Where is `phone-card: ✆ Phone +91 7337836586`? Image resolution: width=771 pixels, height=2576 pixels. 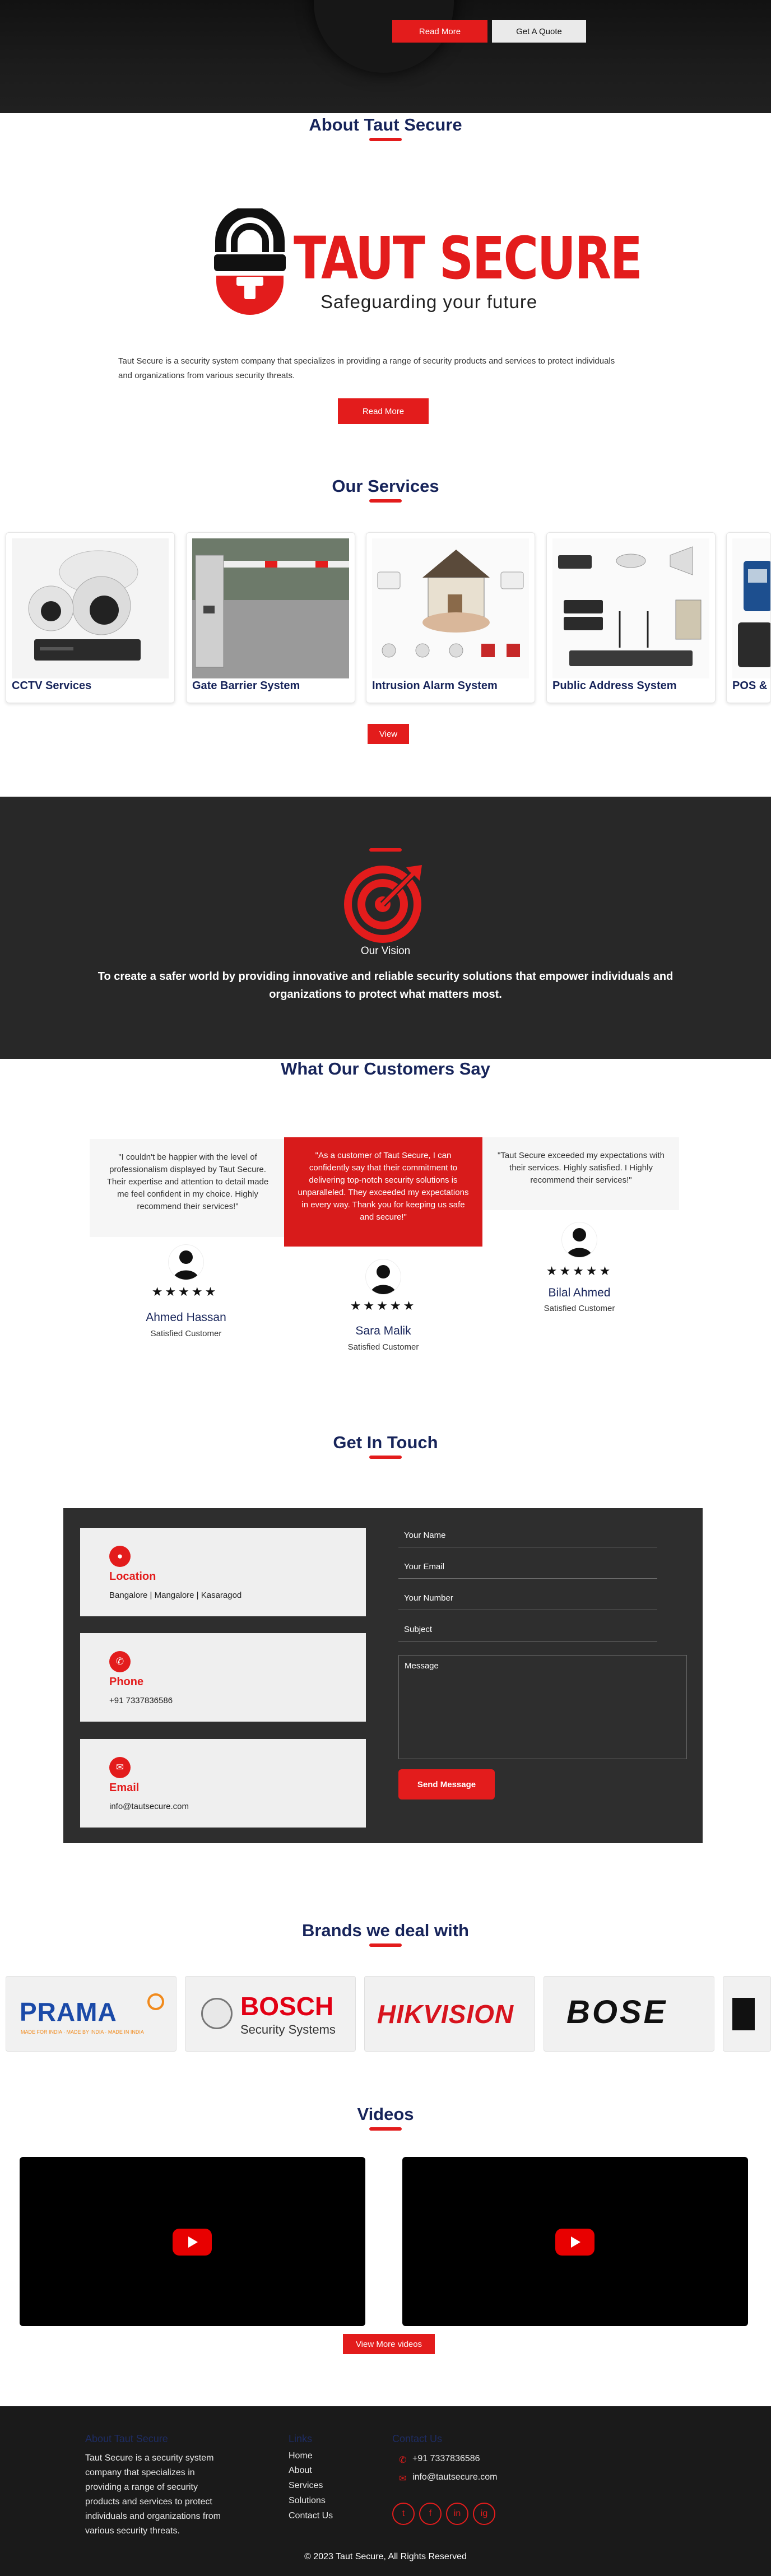
phone-card: ✆ Phone +91 7337836586 is located at coordinates (223, 1677).